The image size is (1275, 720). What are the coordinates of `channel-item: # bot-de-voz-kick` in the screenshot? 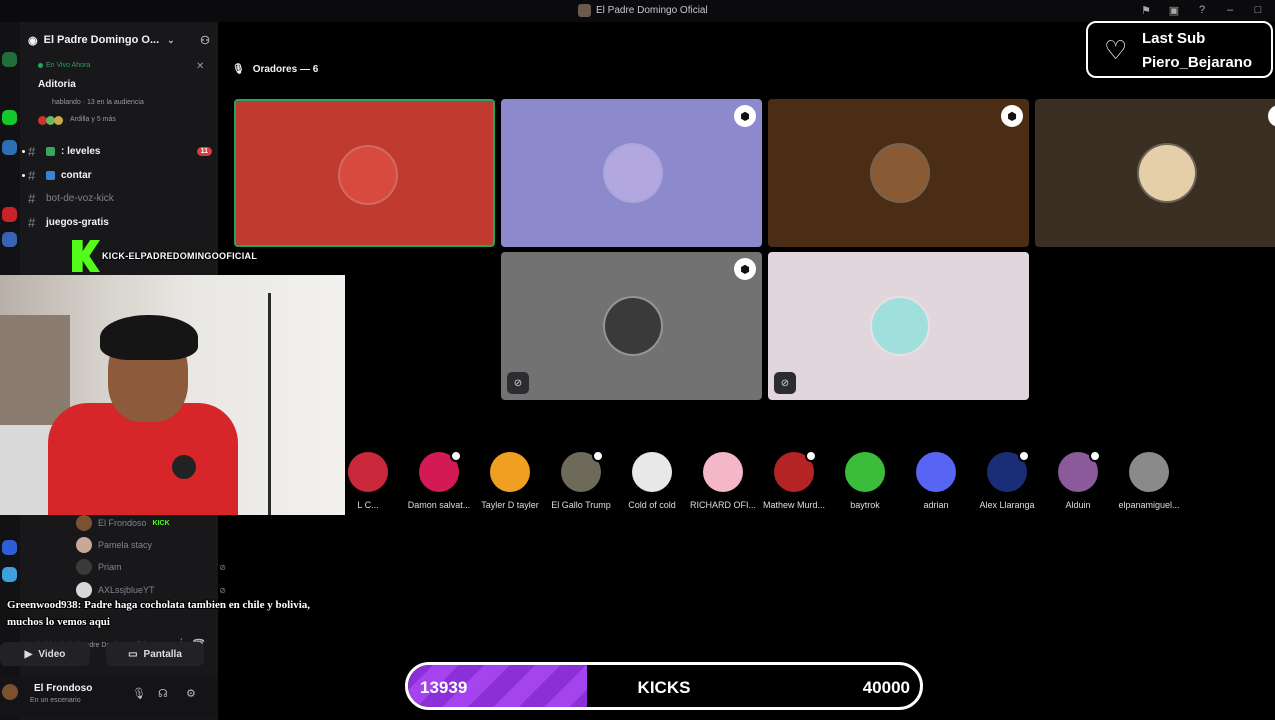 It's located at (120, 198).